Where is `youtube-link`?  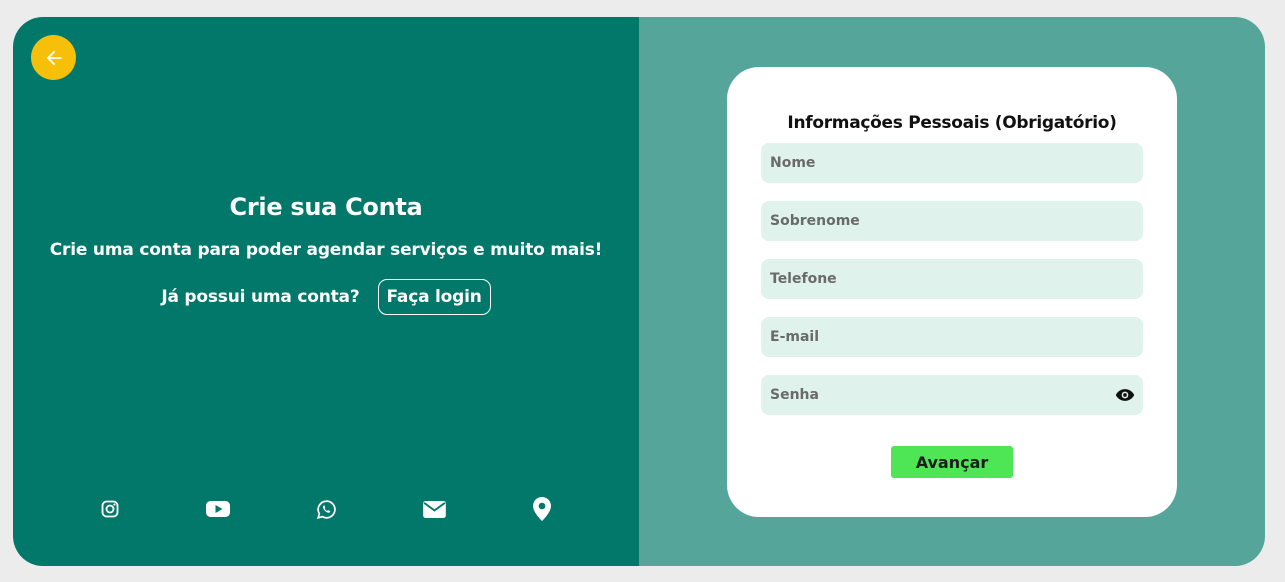 youtube-link is located at coordinates (218, 509).